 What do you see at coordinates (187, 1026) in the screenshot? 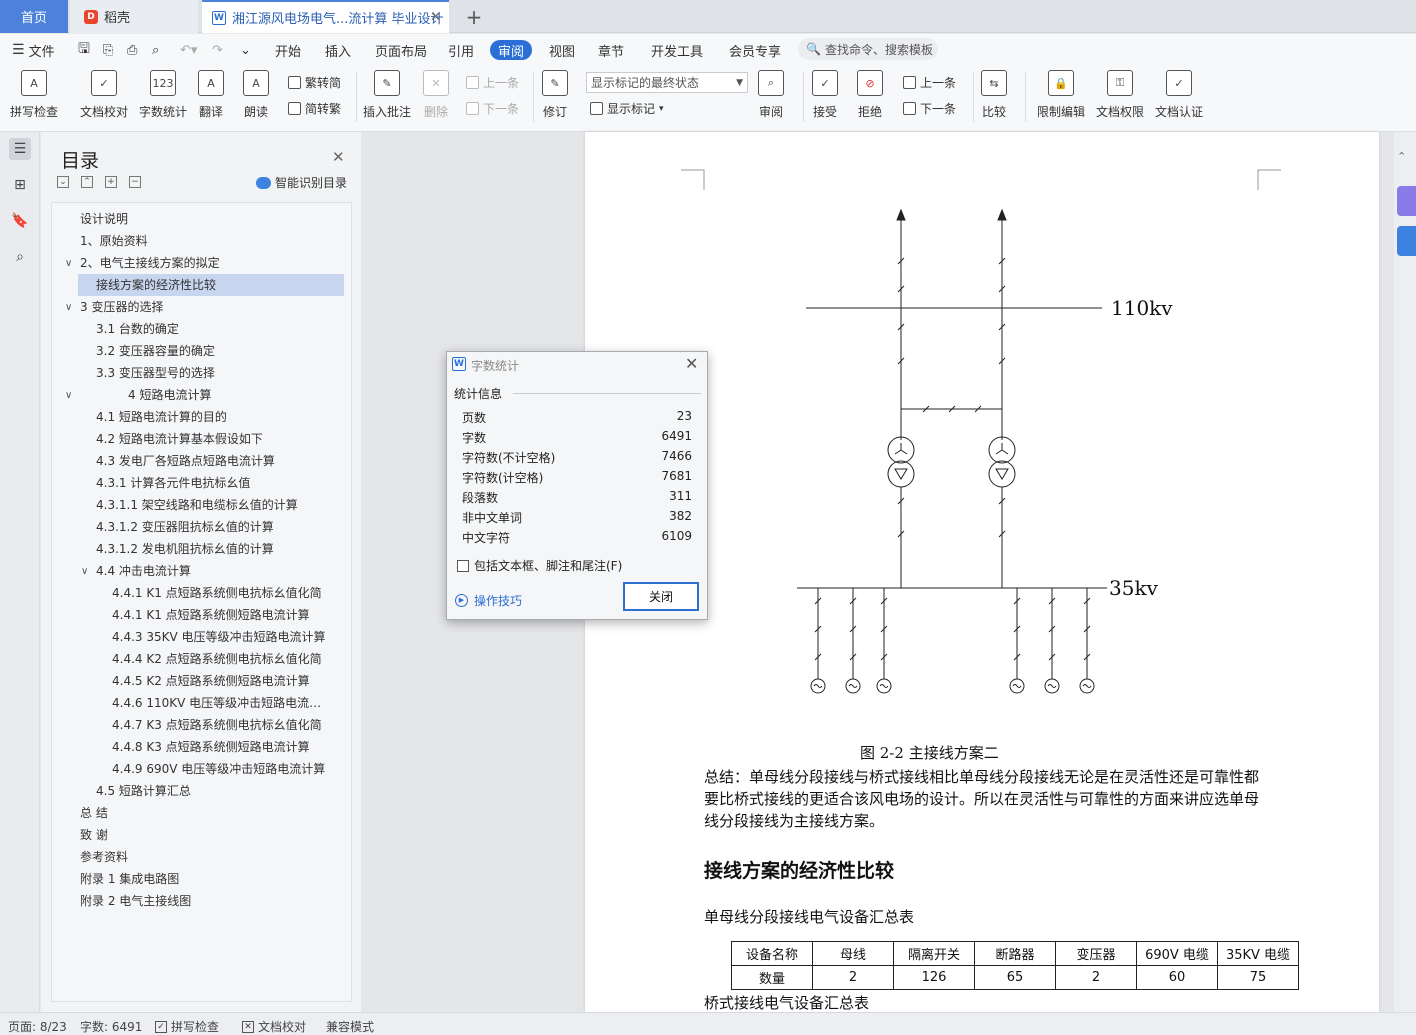
I see `status-spell-check: ✓ 拼写检查` at bounding box center [187, 1026].